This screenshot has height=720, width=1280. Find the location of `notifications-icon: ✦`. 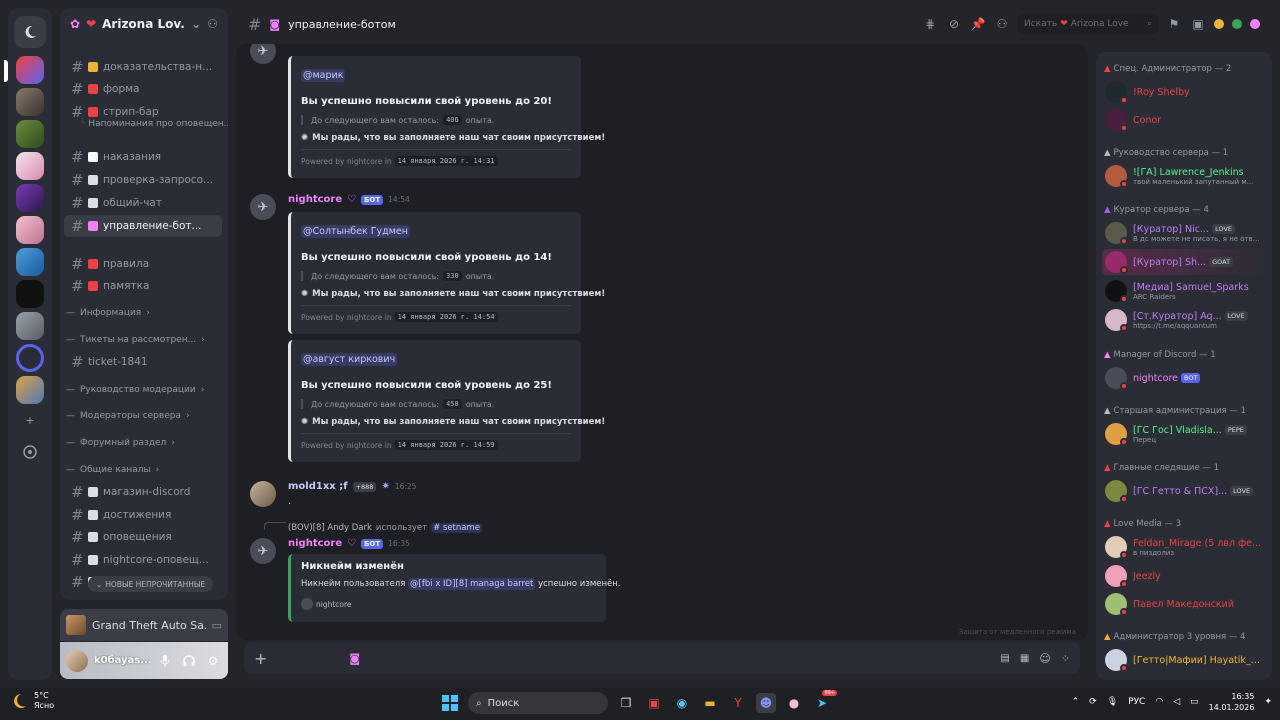

notifications-icon: ✦ is located at coordinates (1268, 702).